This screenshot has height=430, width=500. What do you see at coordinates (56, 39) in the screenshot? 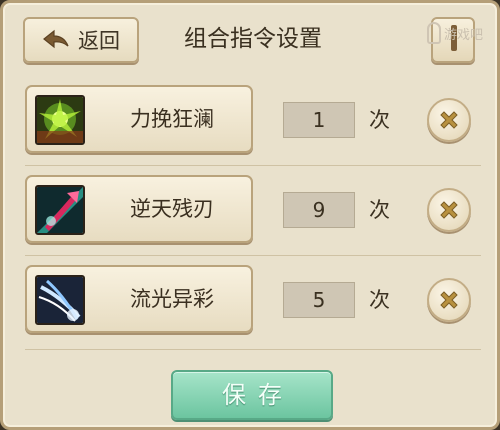
I see `back-arrow-icon` at bounding box center [56, 39].